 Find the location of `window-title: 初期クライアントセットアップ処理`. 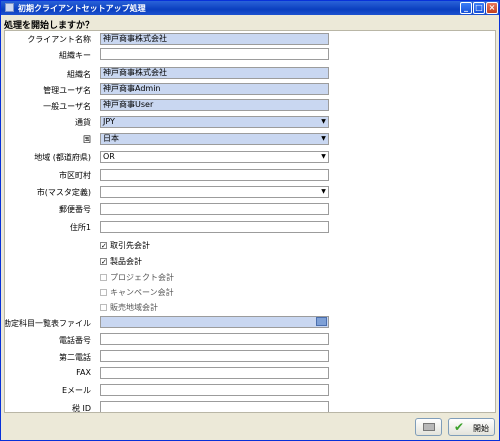

window-title: 初期クライアントセットアップ処理 is located at coordinates (82, 8).